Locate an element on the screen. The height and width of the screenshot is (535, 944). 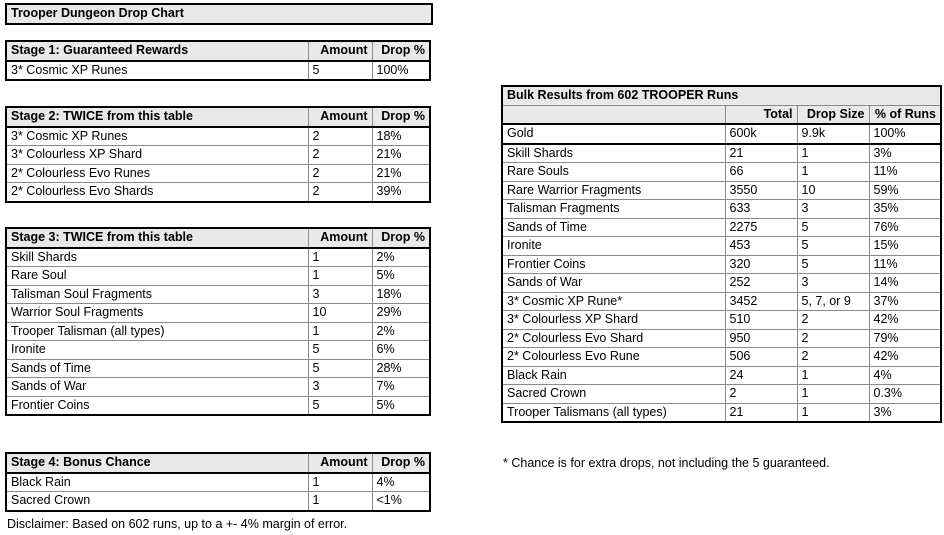
table-header-row: Stage 4: Bonus Chance Amount Drop % is located at coordinates (218, 463).